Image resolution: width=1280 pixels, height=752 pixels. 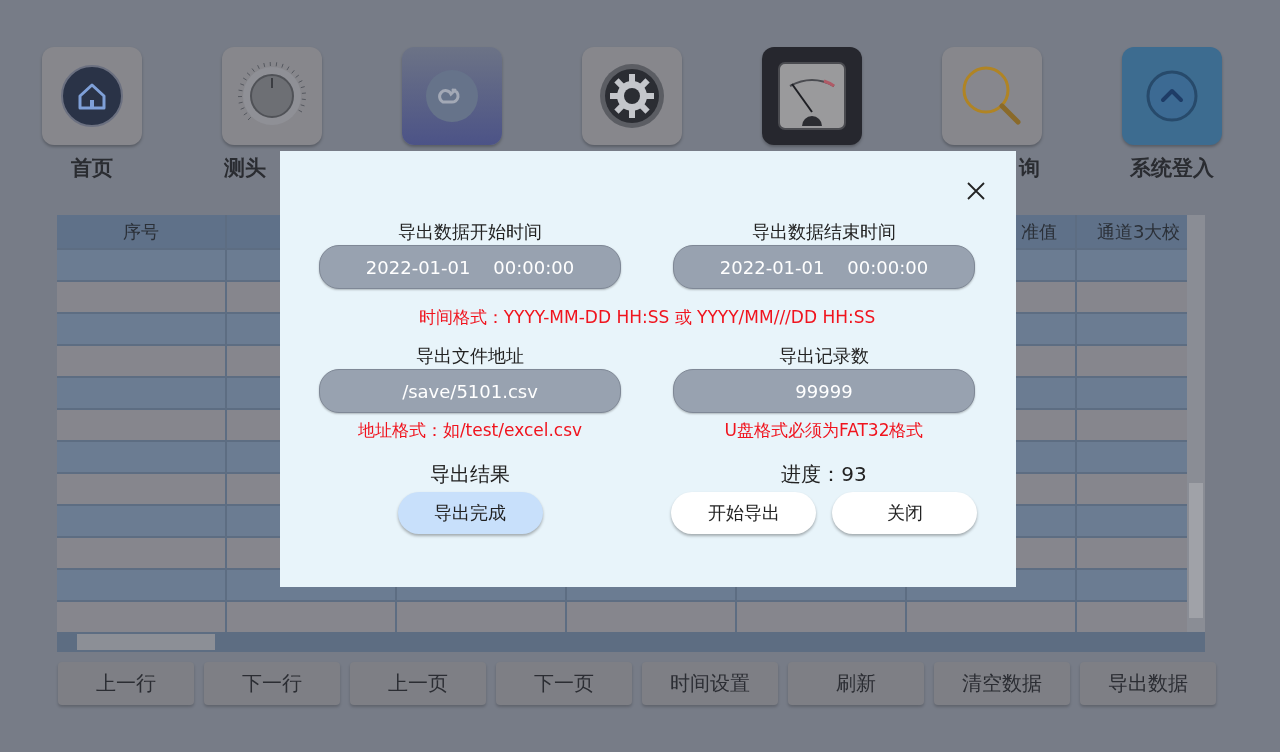 What do you see at coordinates (470, 356) in the screenshot?
I see `field-label: 导出文件地址` at bounding box center [470, 356].